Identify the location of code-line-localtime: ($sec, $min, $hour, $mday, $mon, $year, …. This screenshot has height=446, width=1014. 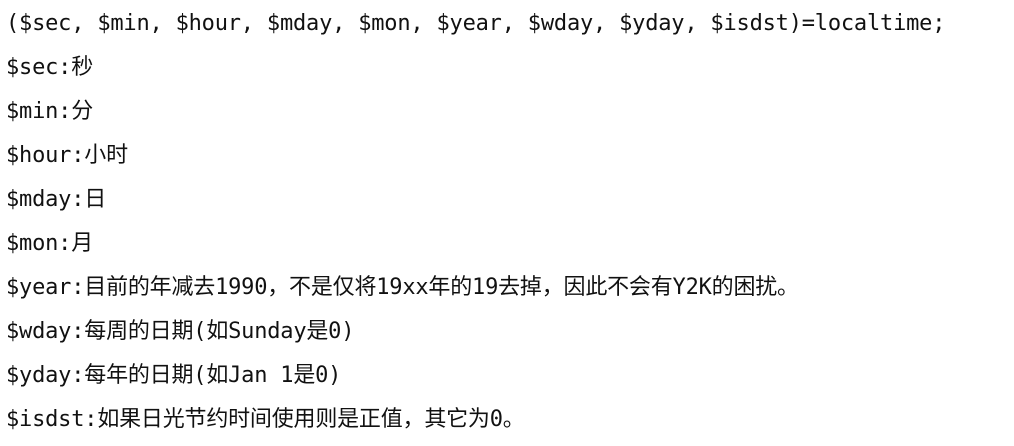
(476, 23).